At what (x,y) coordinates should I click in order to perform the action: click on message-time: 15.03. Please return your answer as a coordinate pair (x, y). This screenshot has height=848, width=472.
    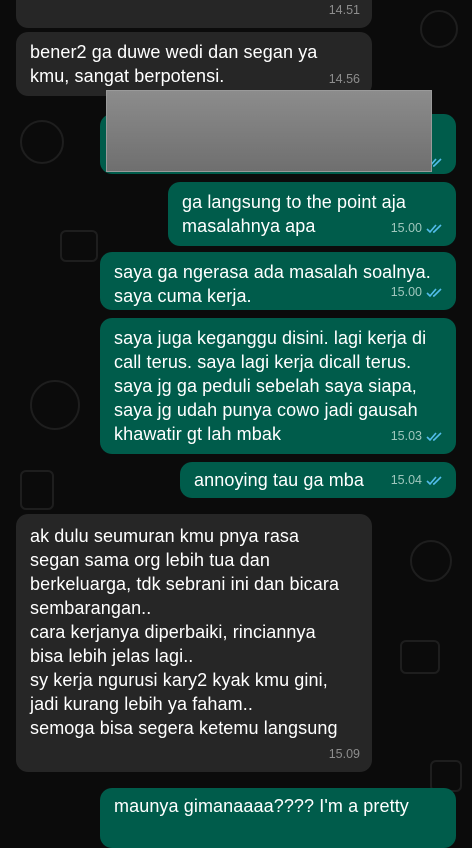
    Looking at the image, I should click on (406, 436).